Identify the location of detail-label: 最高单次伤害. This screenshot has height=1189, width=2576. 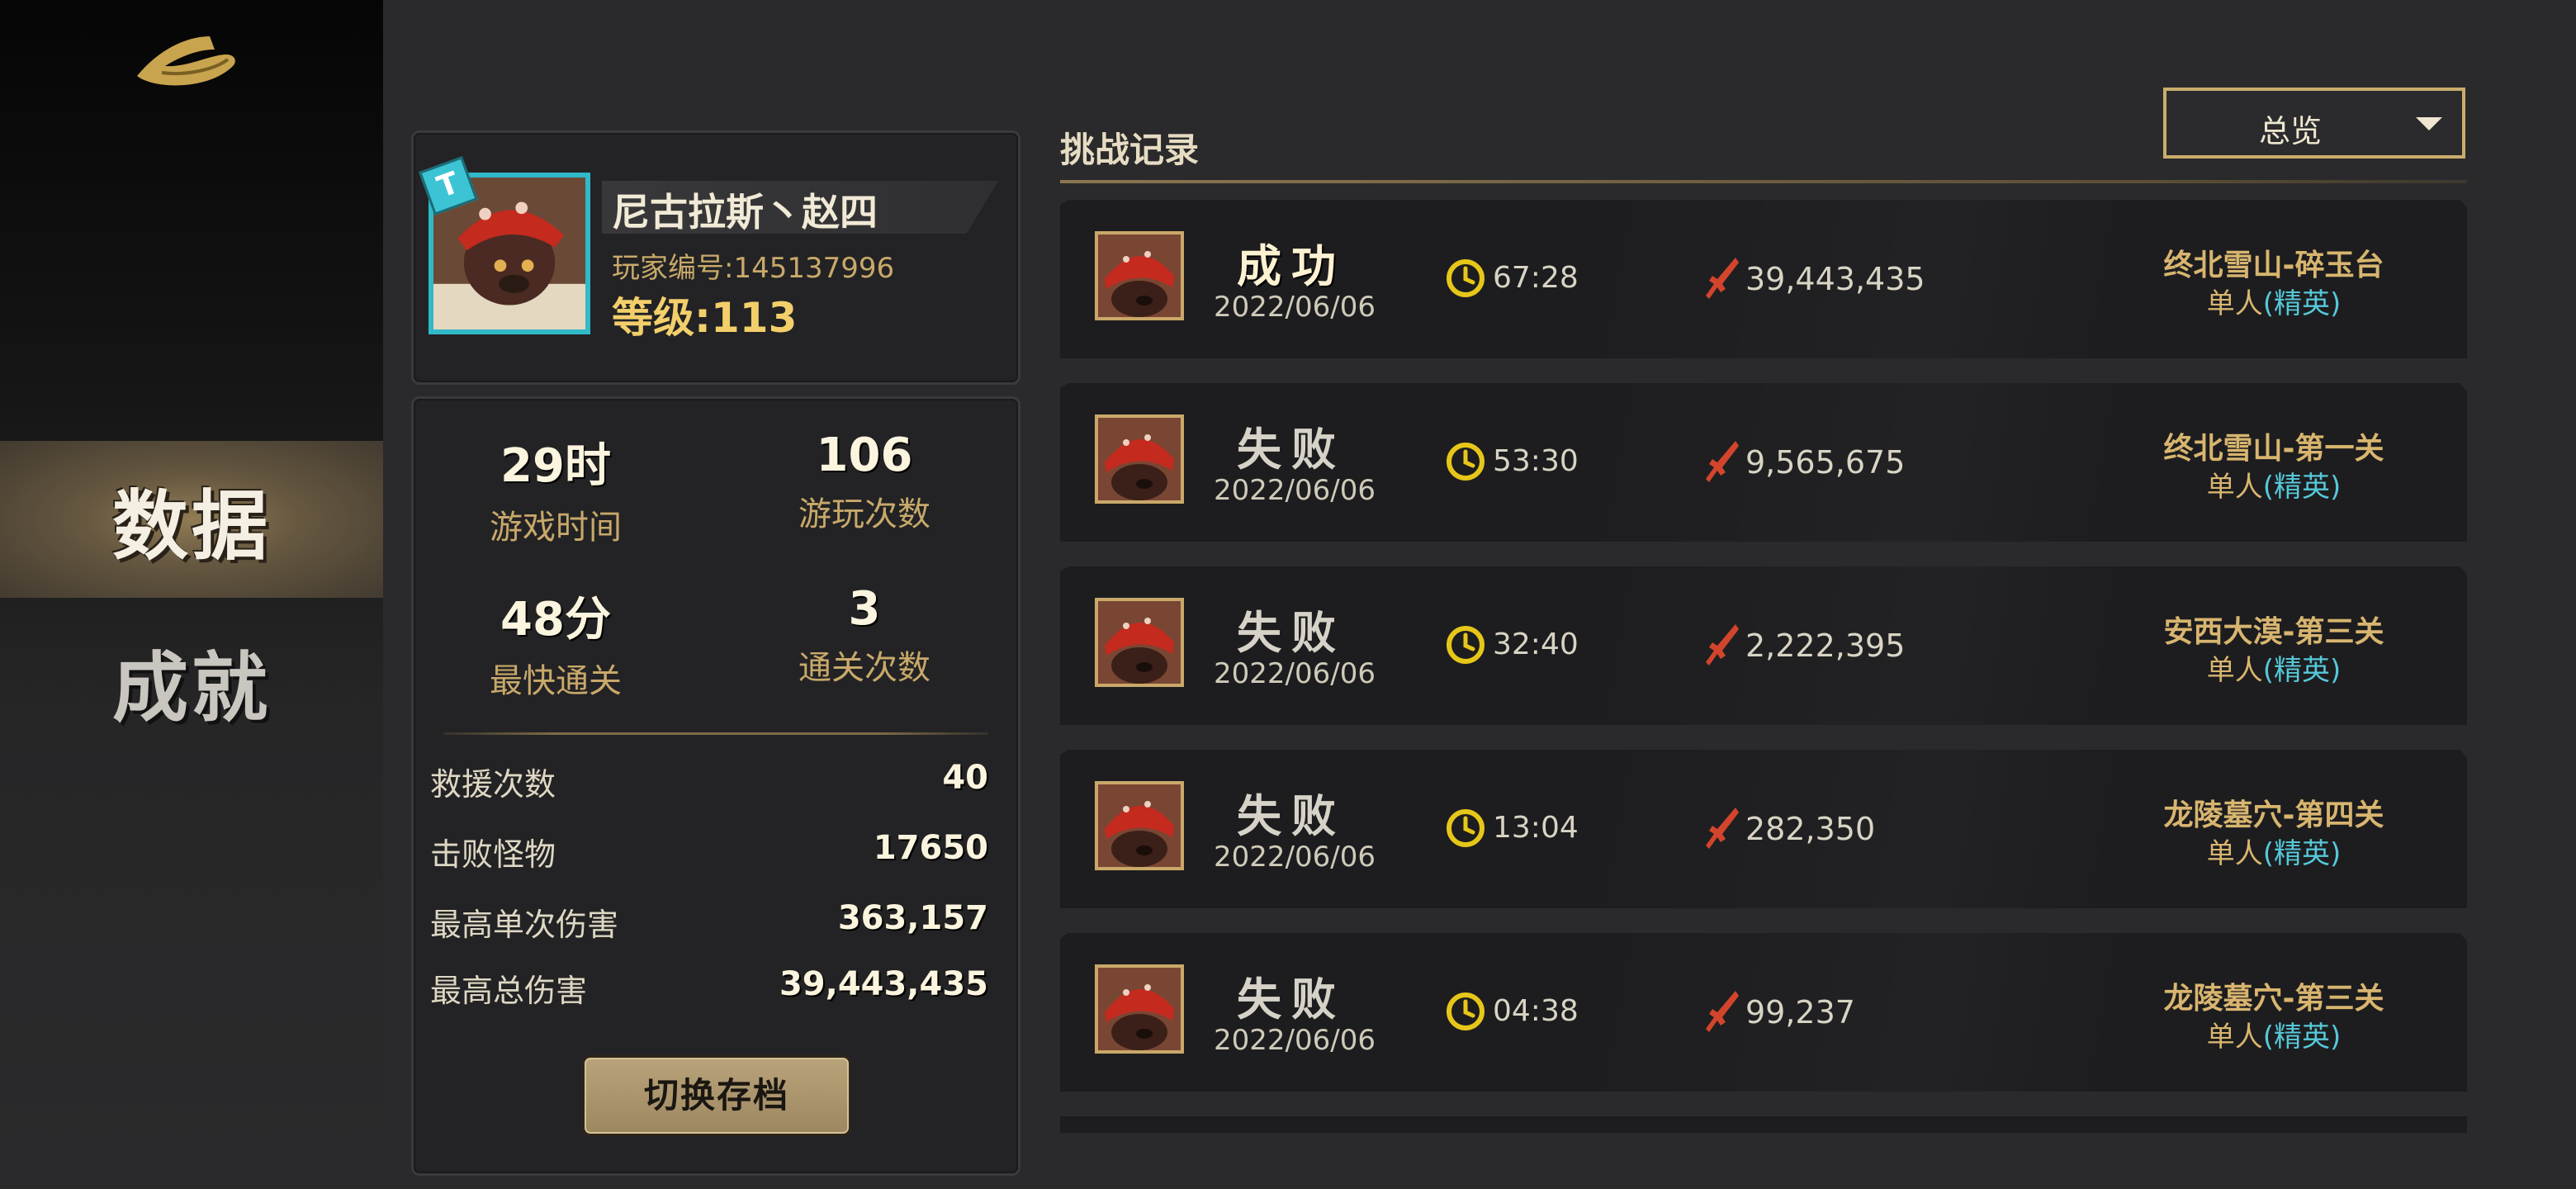
(524, 925).